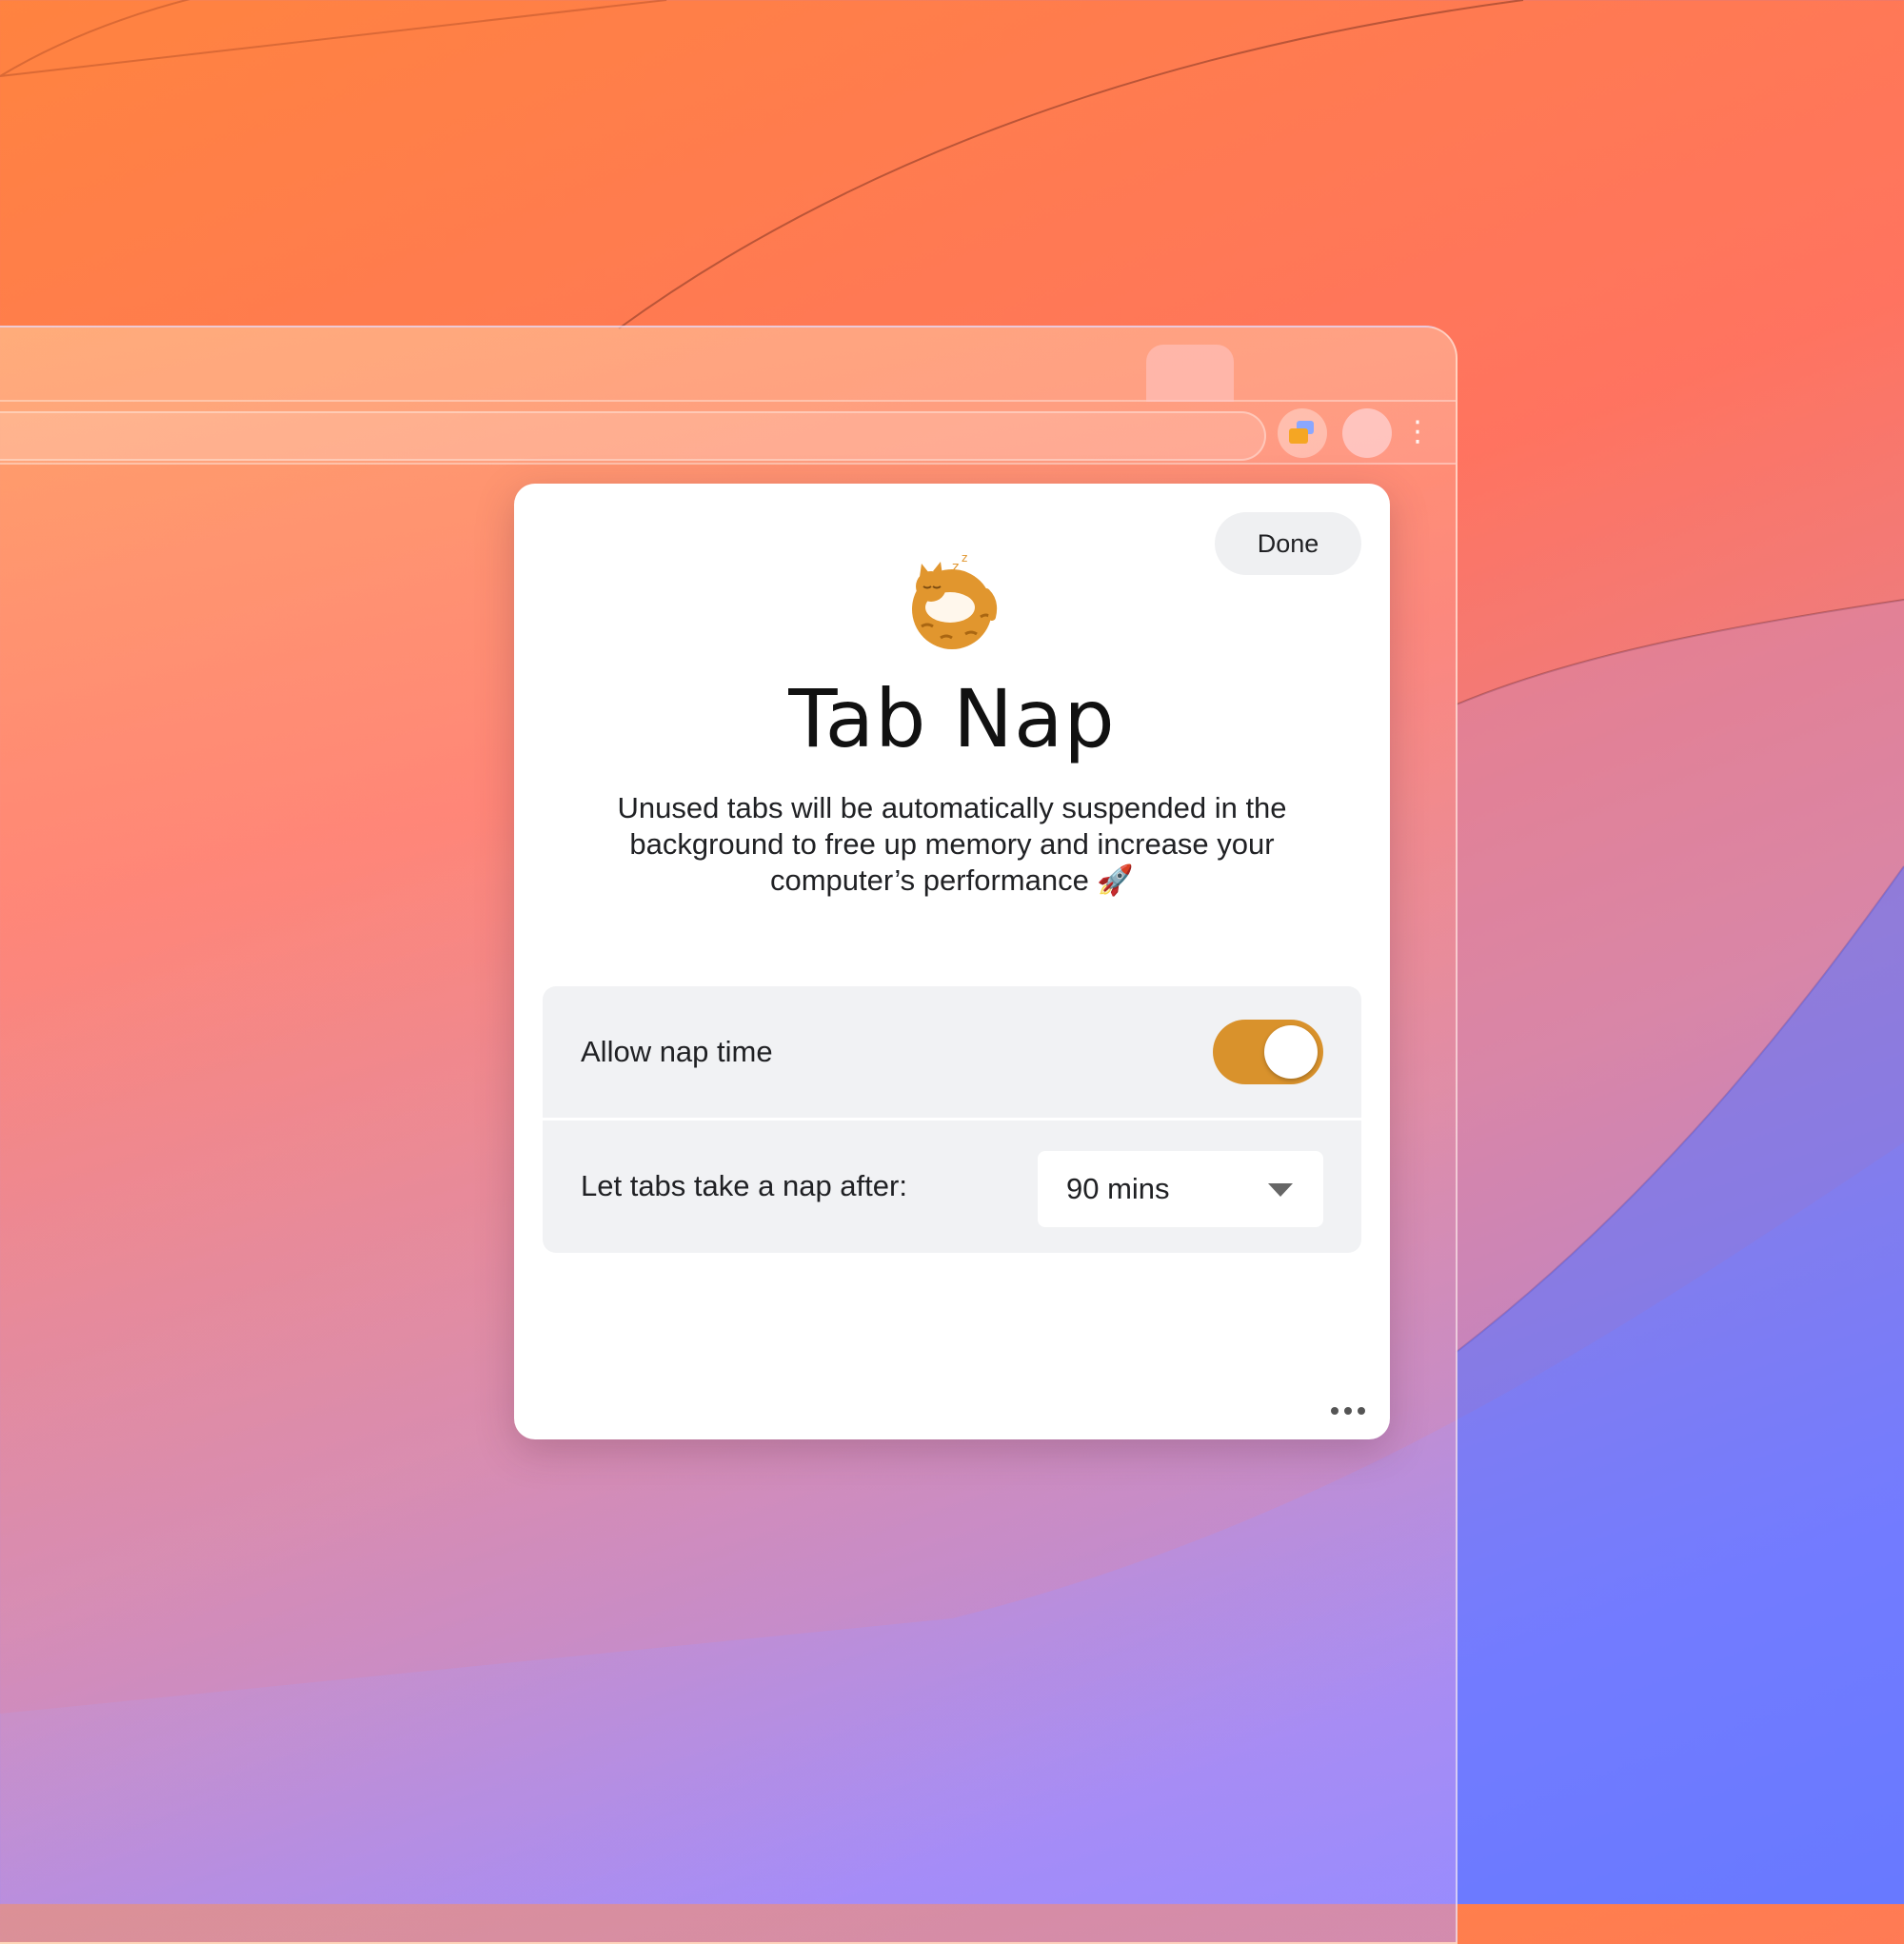 Image resolution: width=1904 pixels, height=1944 pixels. I want to click on nap-after-label: Let tabs take a nap after:, so click(744, 1185).